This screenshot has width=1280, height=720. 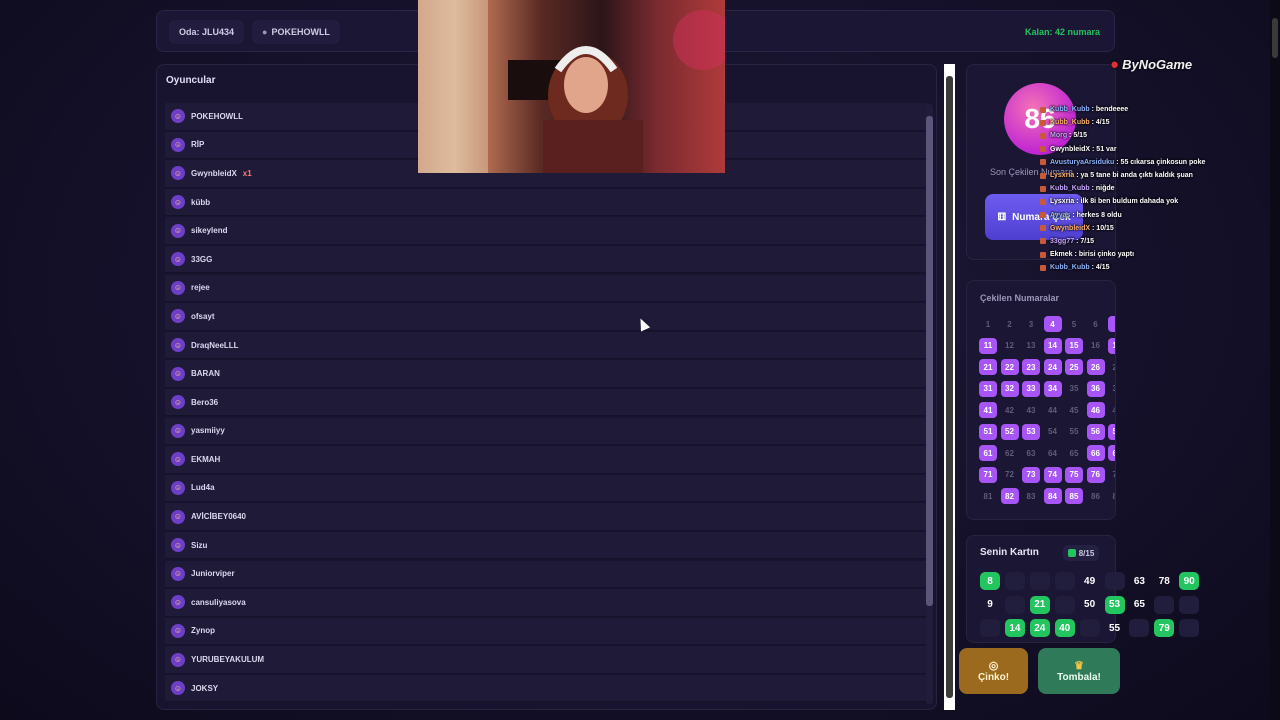 What do you see at coordinates (546, 517) in the screenshot?
I see `player-row: ☺ AVİCİBEY0640` at bounding box center [546, 517].